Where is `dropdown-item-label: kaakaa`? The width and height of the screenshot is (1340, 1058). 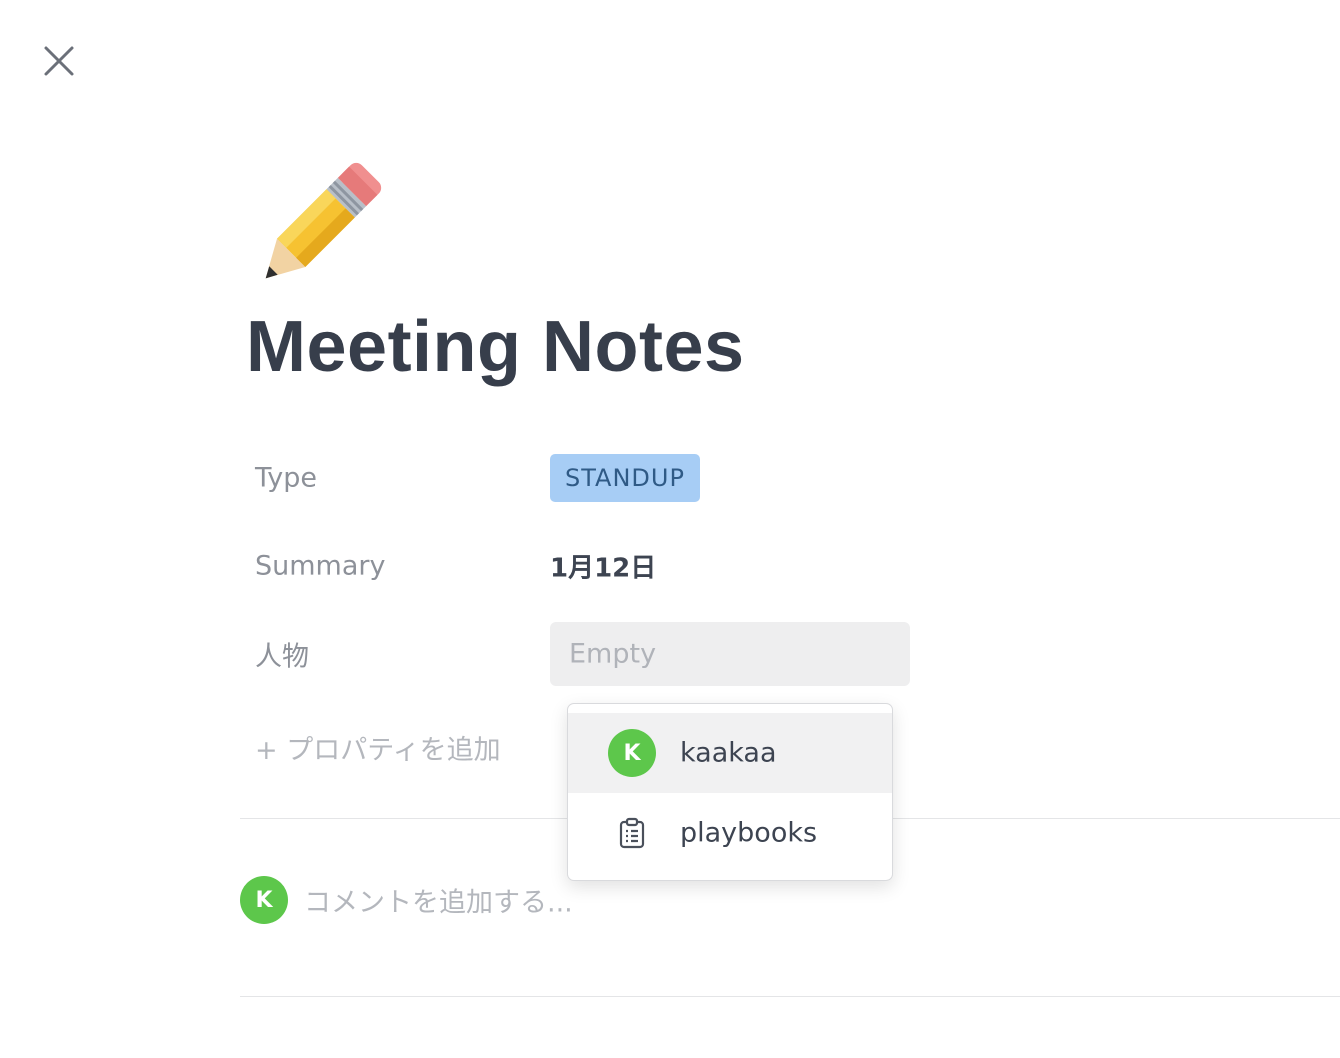
dropdown-item-label: kaakaa is located at coordinates (728, 753).